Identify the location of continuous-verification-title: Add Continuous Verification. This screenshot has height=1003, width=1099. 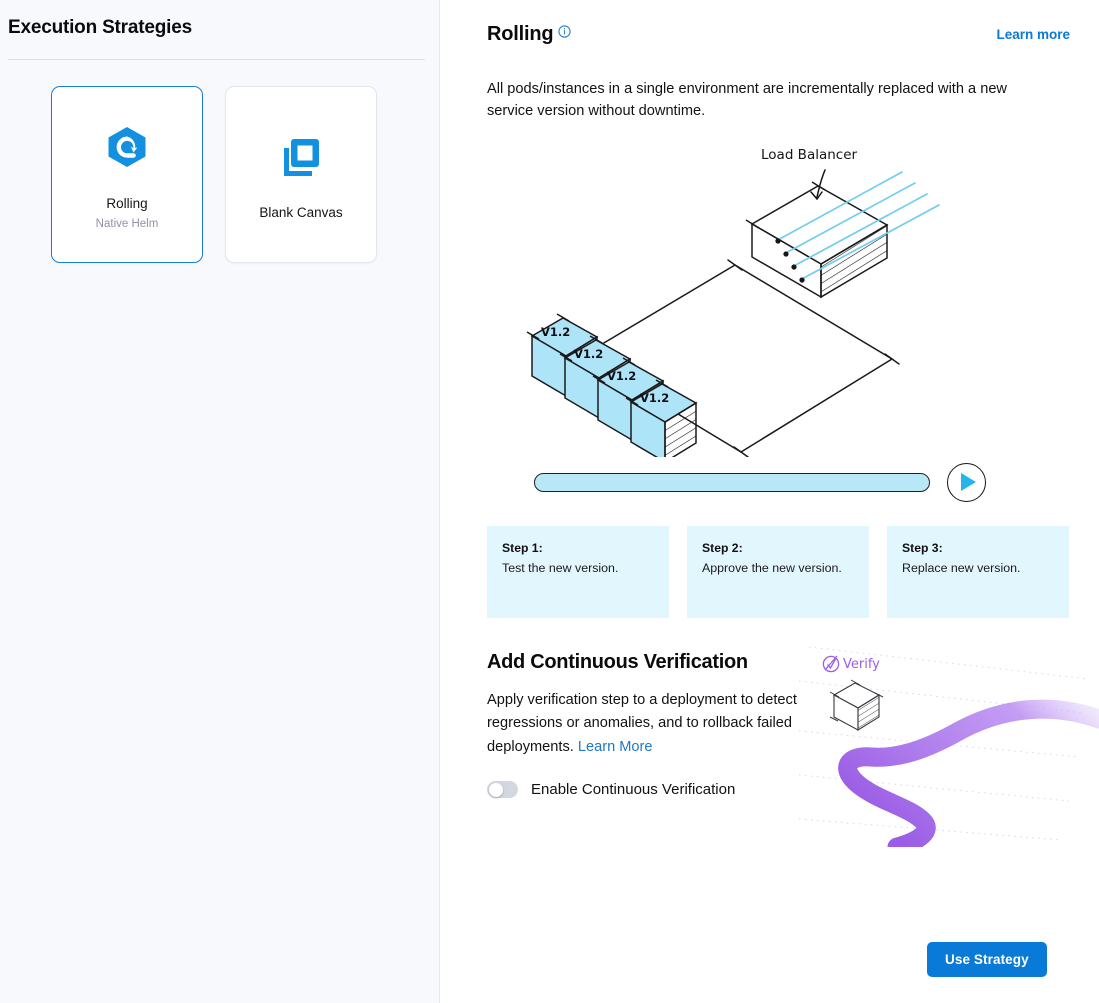
(617, 661).